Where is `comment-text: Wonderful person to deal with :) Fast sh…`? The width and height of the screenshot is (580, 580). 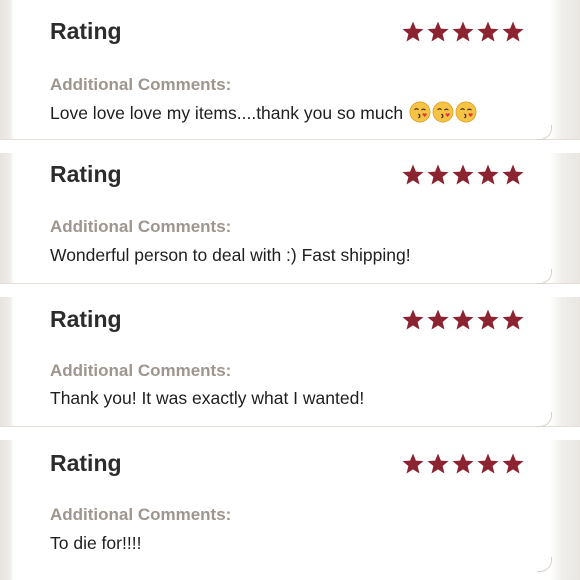 comment-text: Wonderful person to deal with :) Fast sh… is located at coordinates (230, 255).